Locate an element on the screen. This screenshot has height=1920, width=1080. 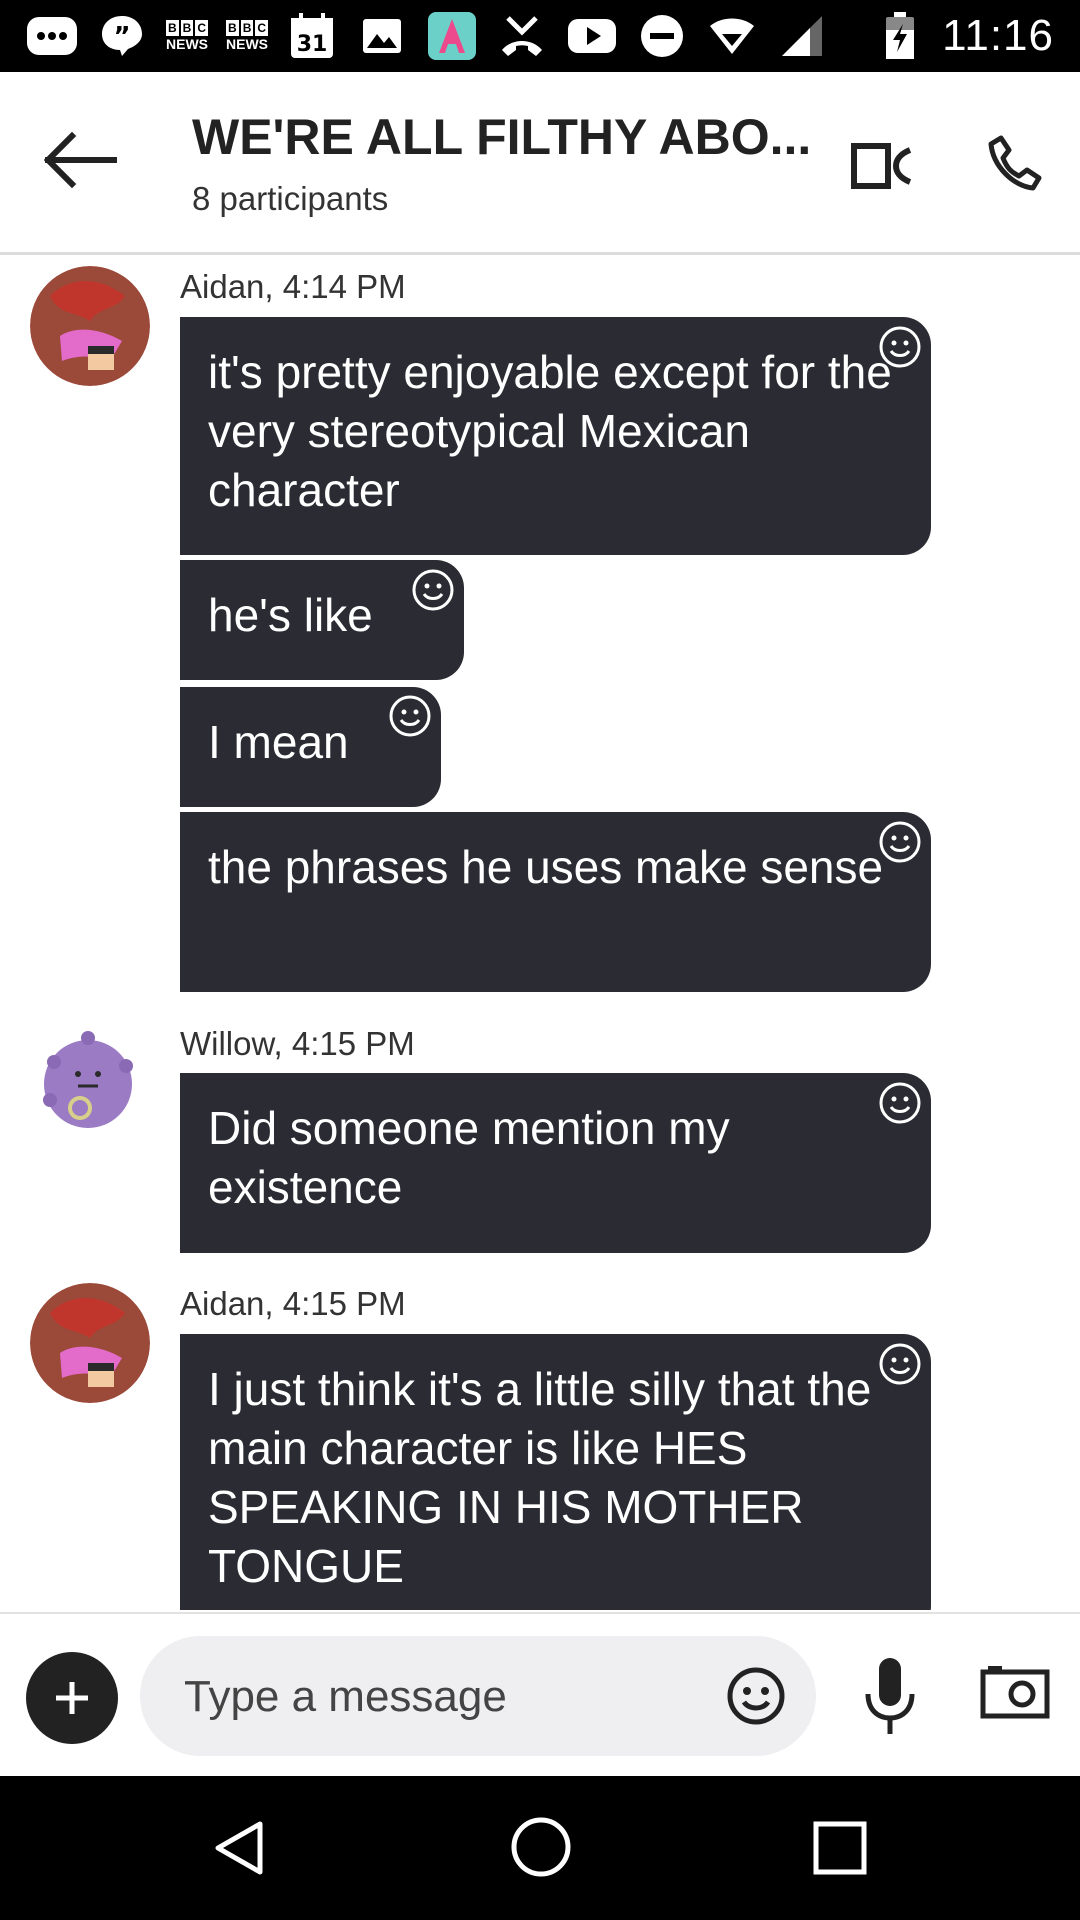
message-bubble: the phrases he uses make sense is located at coordinates (555, 902).